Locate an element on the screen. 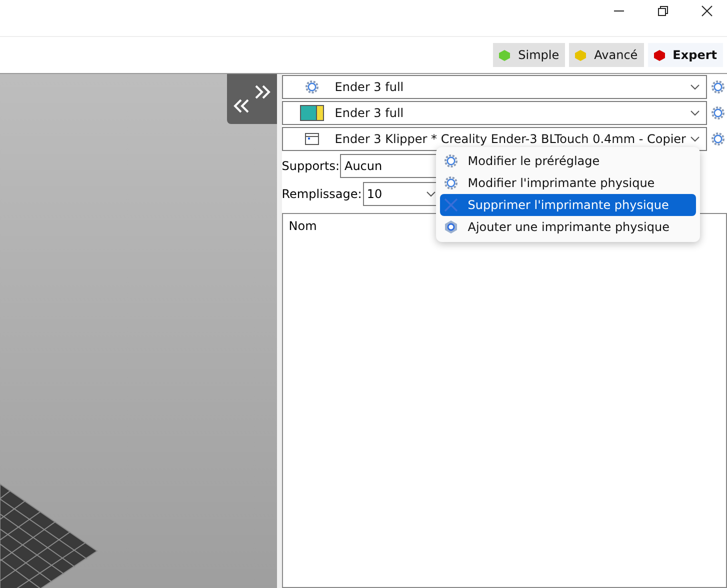 Image resolution: width=727 pixels, height=588 pixels. menu-item: Supprimer l'imprimante physique is located at coordinates (568, 205).